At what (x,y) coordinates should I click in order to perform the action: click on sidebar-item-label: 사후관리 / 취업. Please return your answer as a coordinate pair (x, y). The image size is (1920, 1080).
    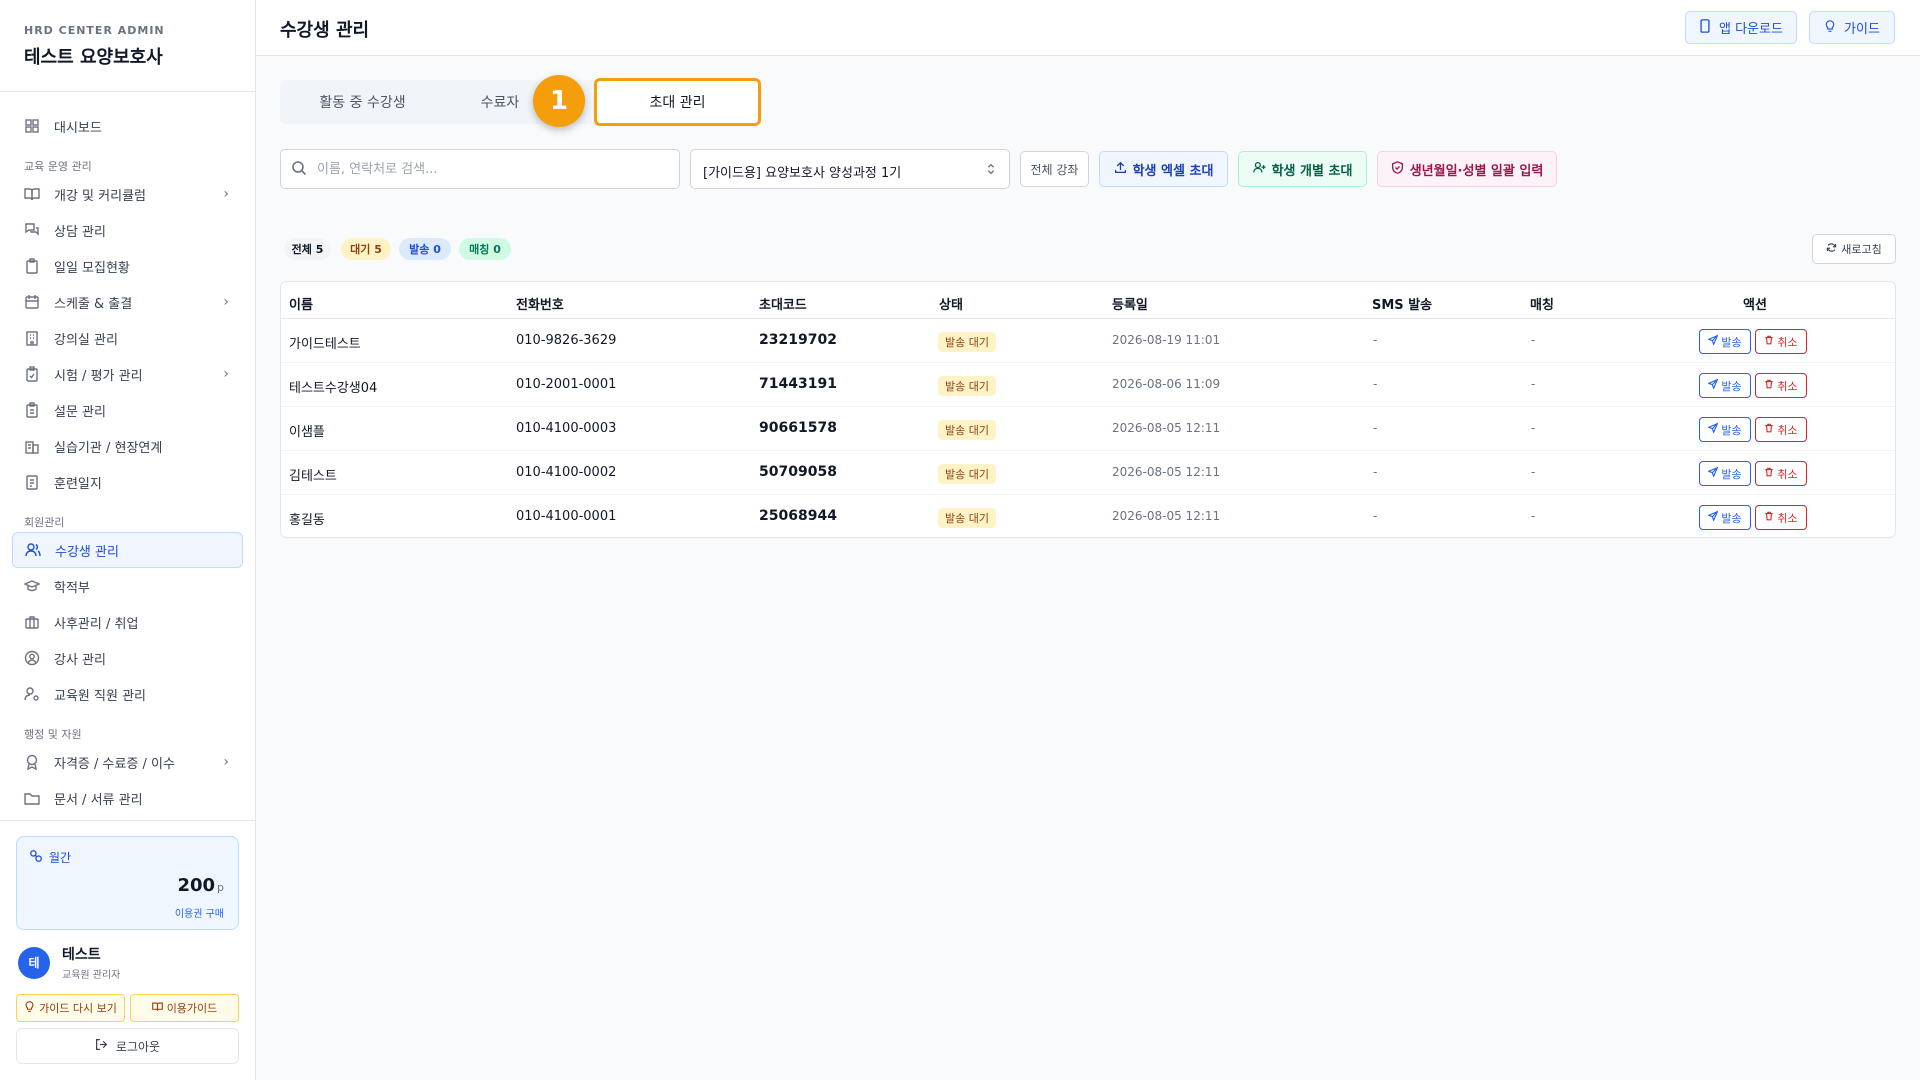
    Looking at the image, I should click on (96, 624).